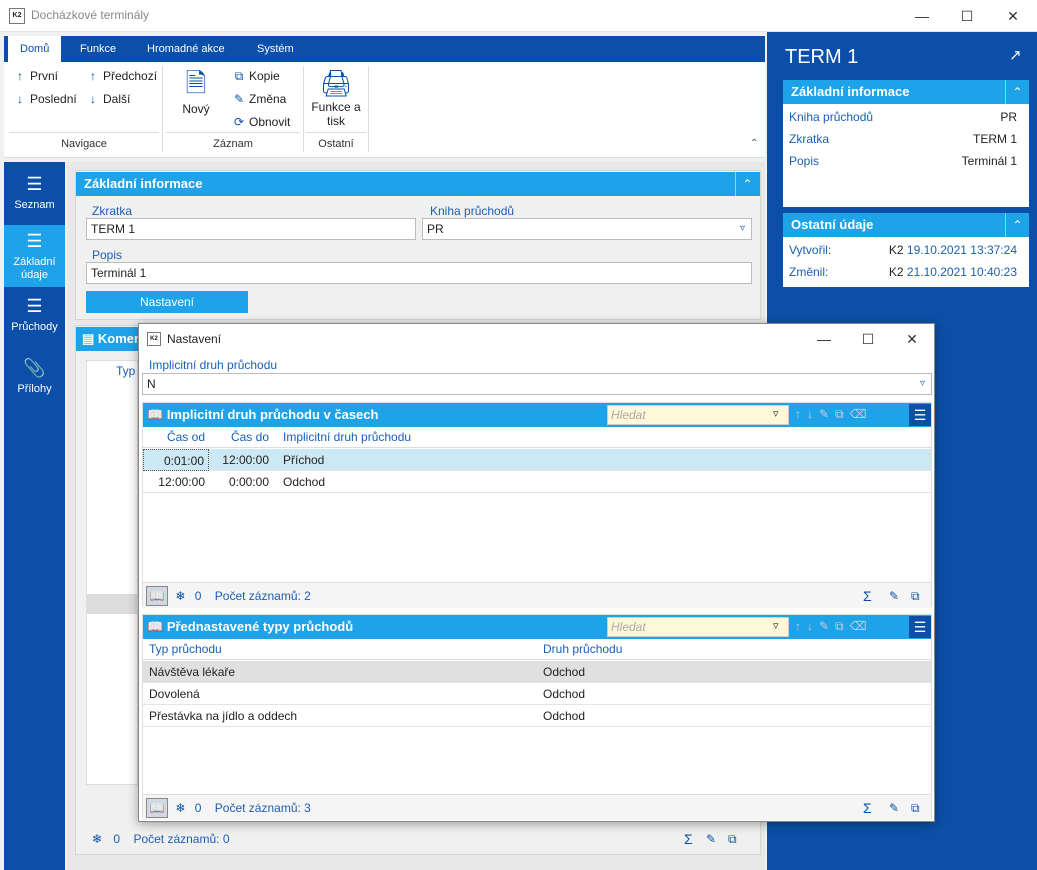  I want to click on col-druh-pruchodu: Druh průchodu, so click(582, 649).